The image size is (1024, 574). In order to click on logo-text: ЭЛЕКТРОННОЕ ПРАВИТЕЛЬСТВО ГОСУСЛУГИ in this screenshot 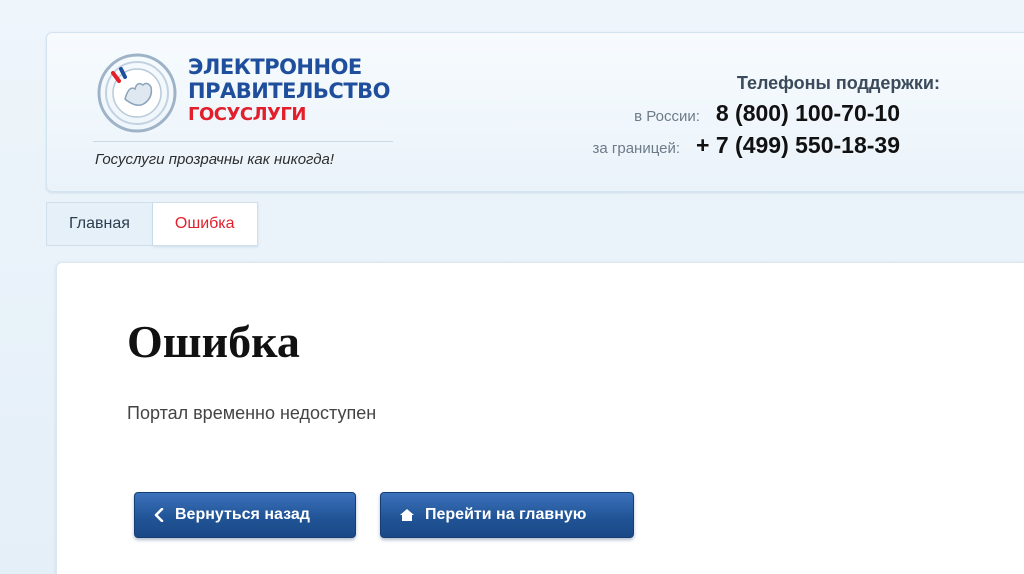, I will do `click(289, 91)`.